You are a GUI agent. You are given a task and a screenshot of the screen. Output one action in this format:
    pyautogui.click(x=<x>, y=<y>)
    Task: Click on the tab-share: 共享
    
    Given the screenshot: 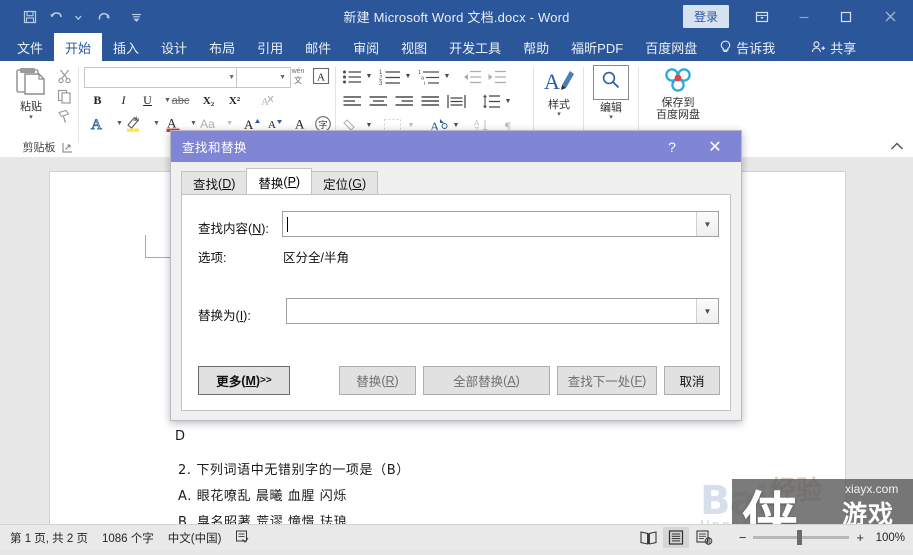 What is the action you would take?
    pyautogui.click(x=833, y=47)
    